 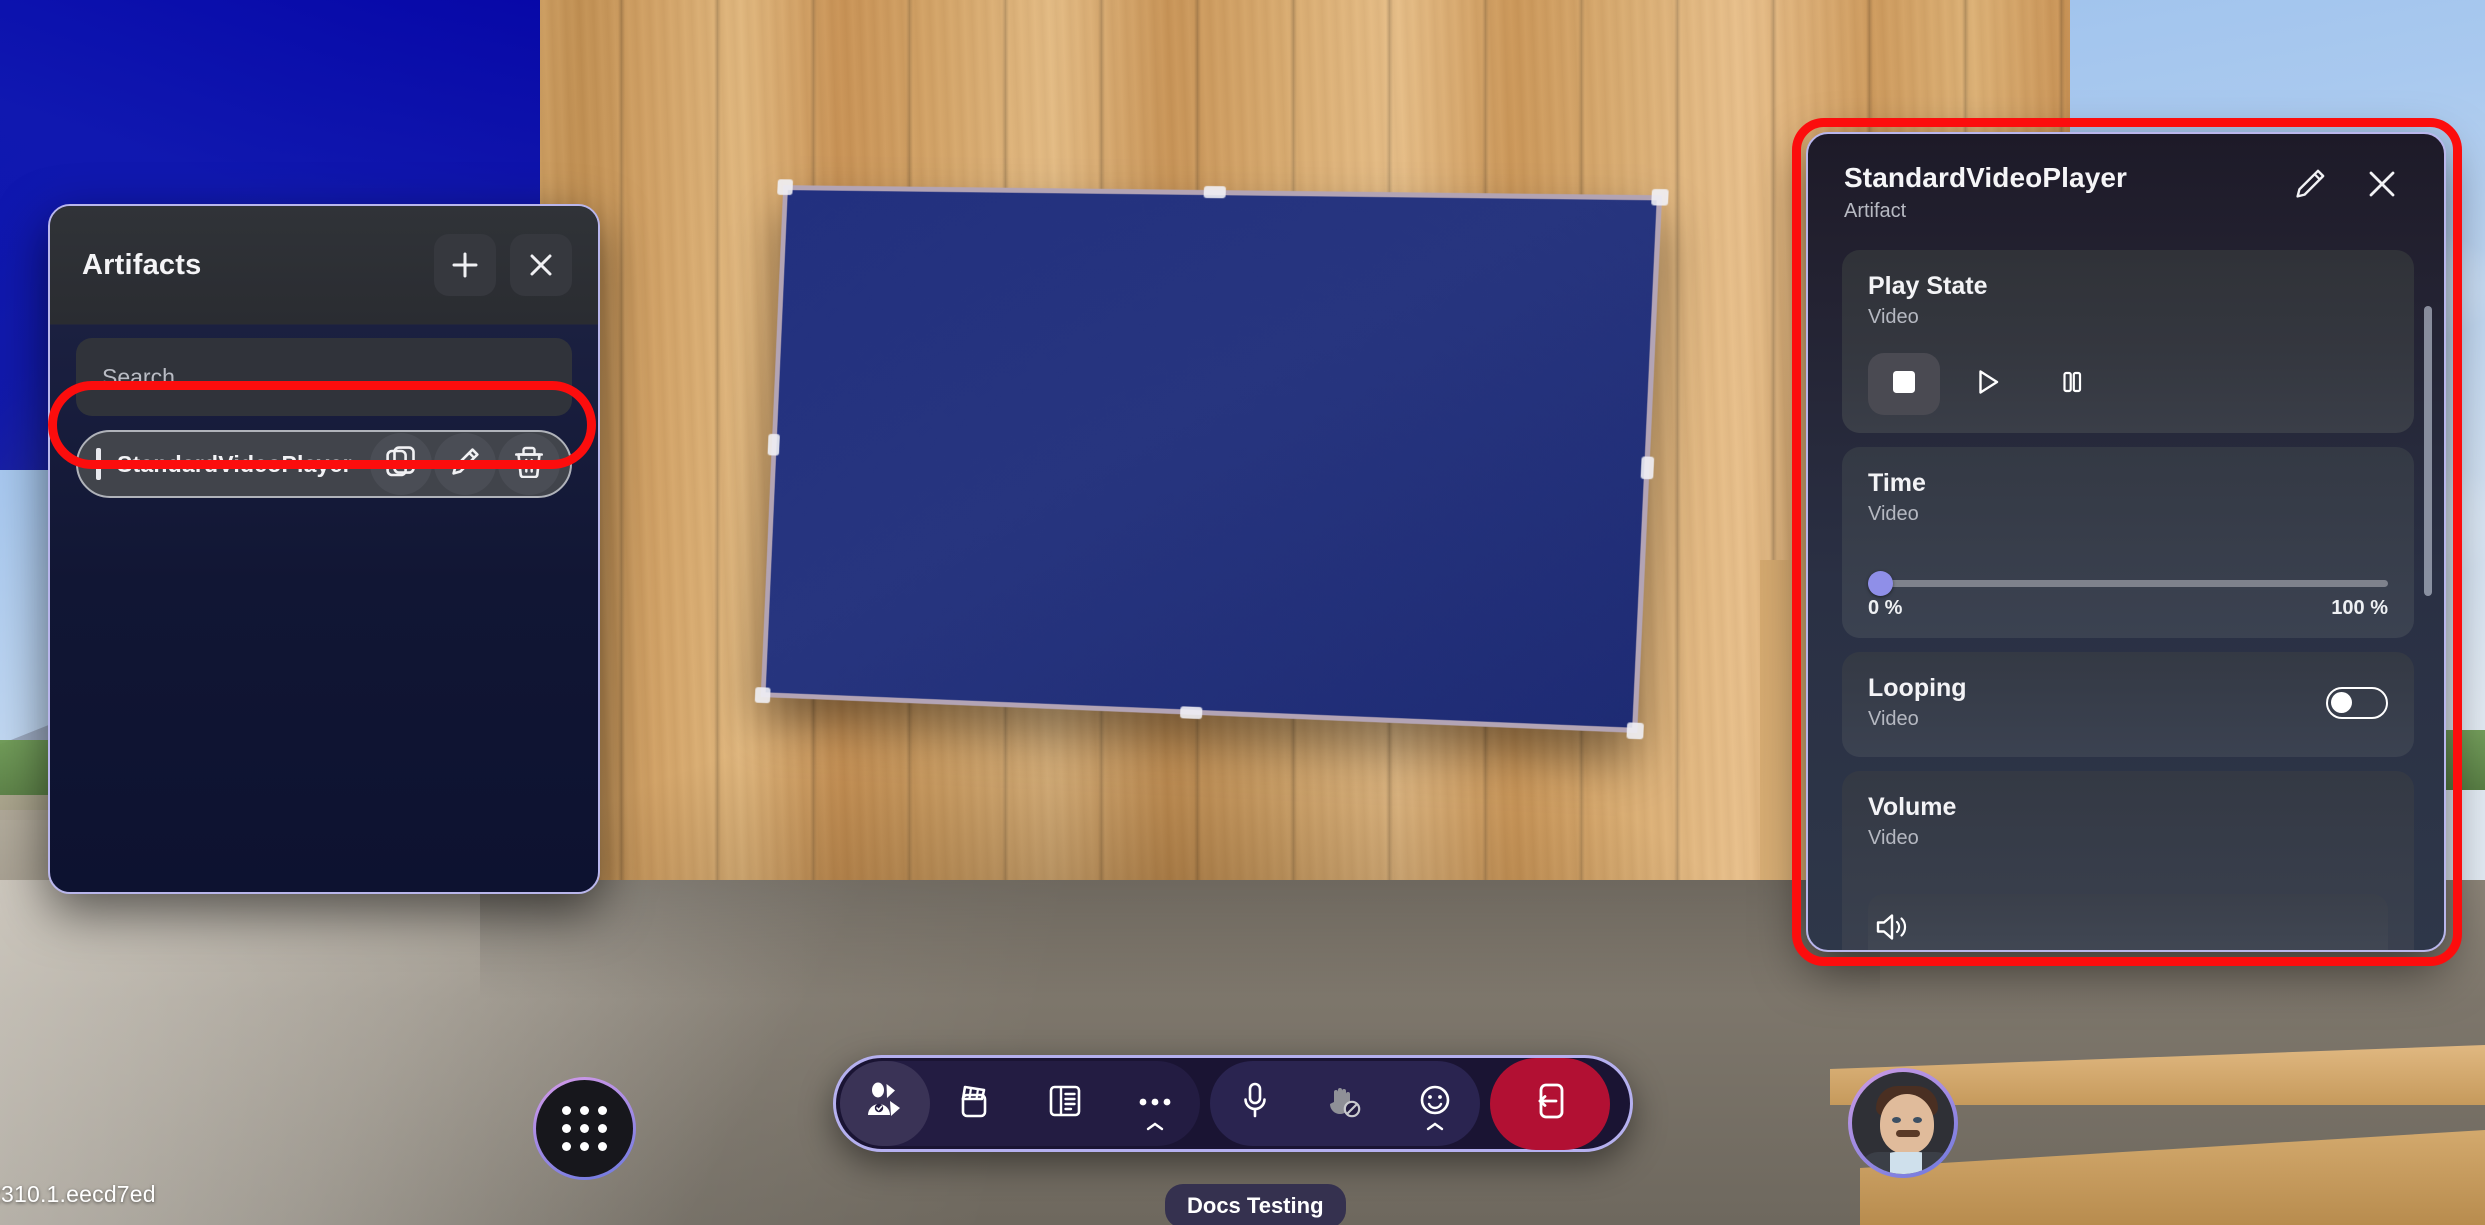 I want to click on slider-min-label: 0 %, so click(x=1885, y=608).